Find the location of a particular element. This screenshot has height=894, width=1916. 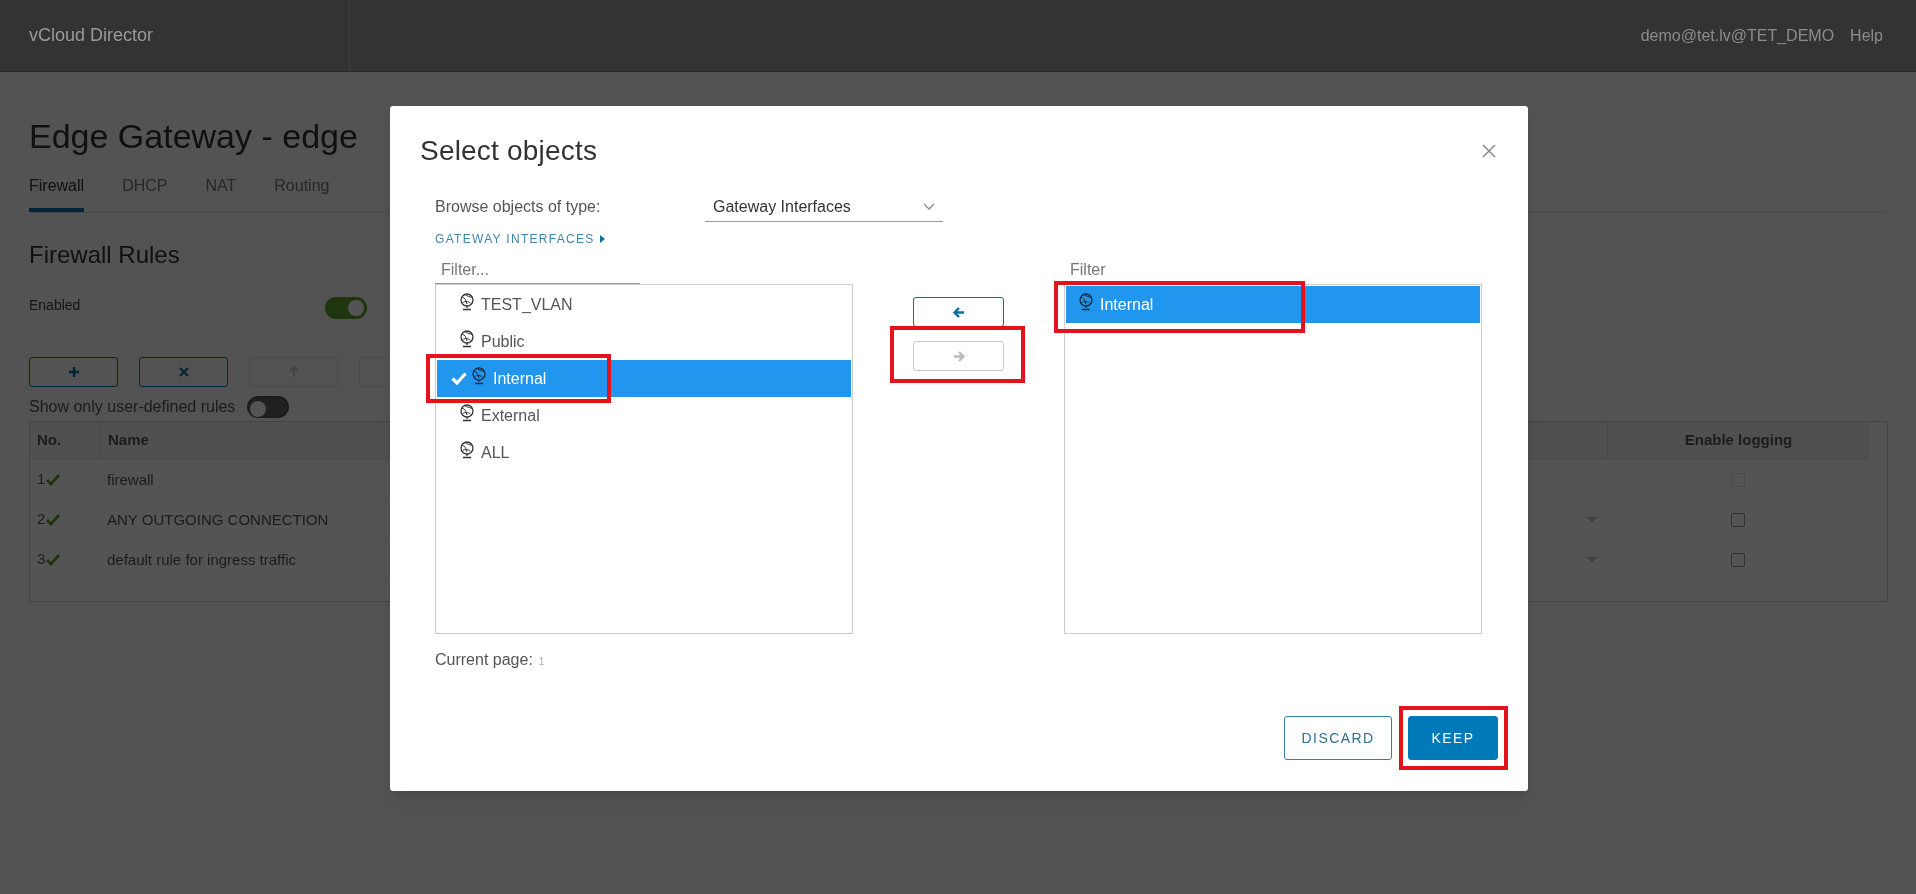

table-cell: ANY OUTGOING CONNECTION is located at coordinates (218, 519).